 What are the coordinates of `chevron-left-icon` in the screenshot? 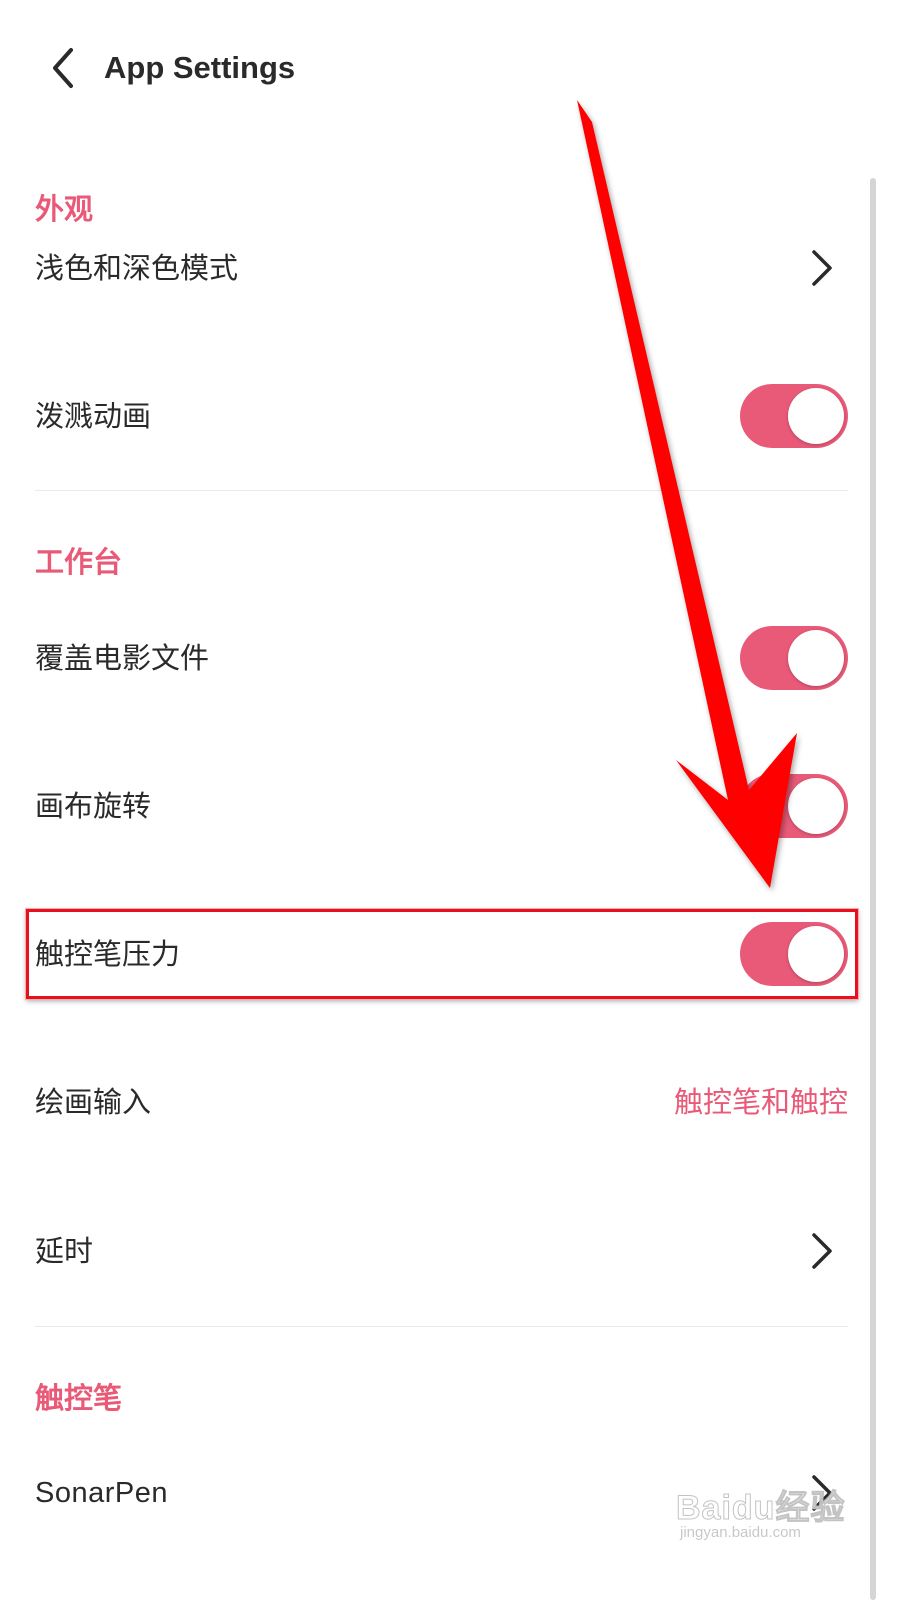 It's located at (63, 68).